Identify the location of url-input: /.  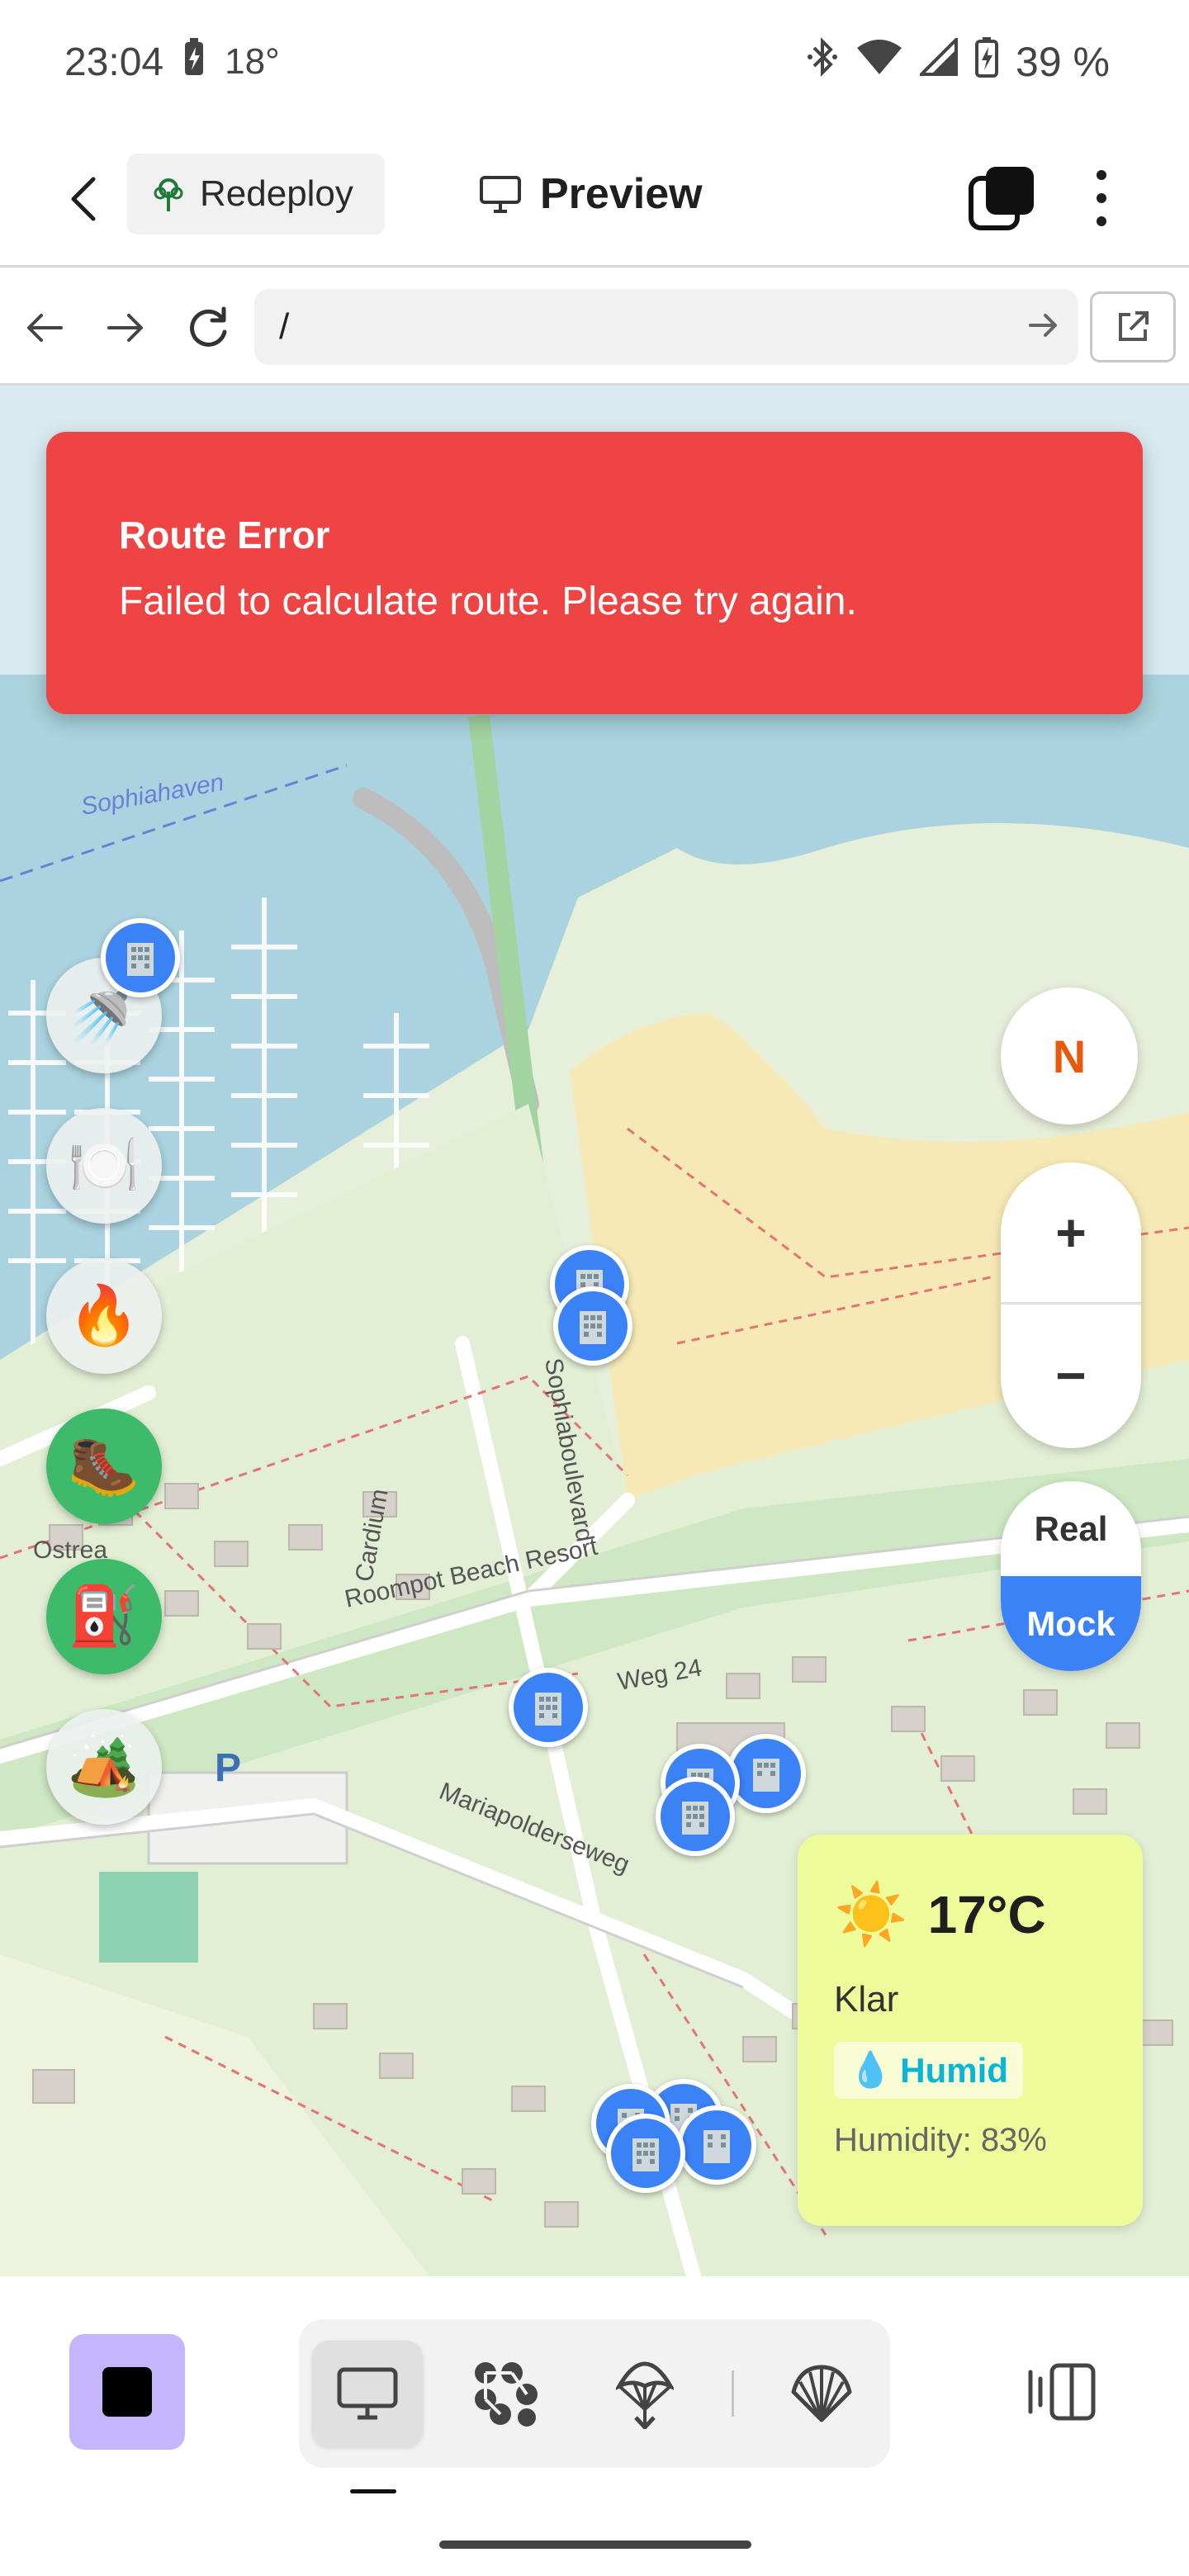
(666, 327).